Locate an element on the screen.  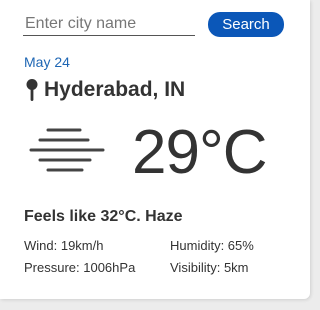
pressure: Pressure: 1006hPa is located at coordinates (80, 267).